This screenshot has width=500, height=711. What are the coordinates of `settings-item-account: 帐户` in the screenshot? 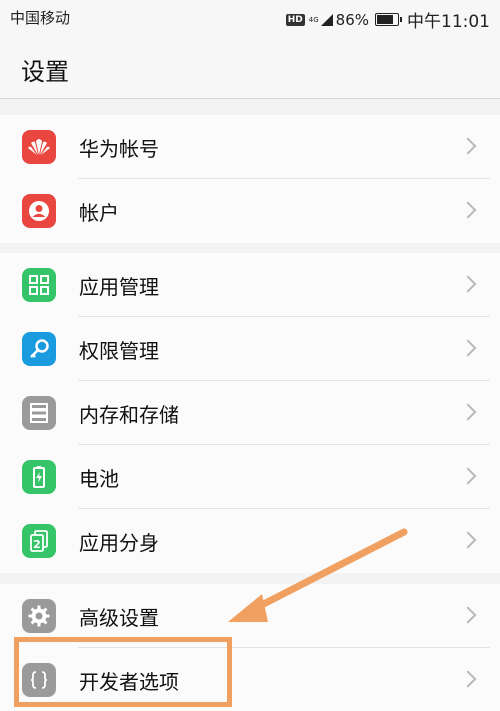 It's located at (250, 211).